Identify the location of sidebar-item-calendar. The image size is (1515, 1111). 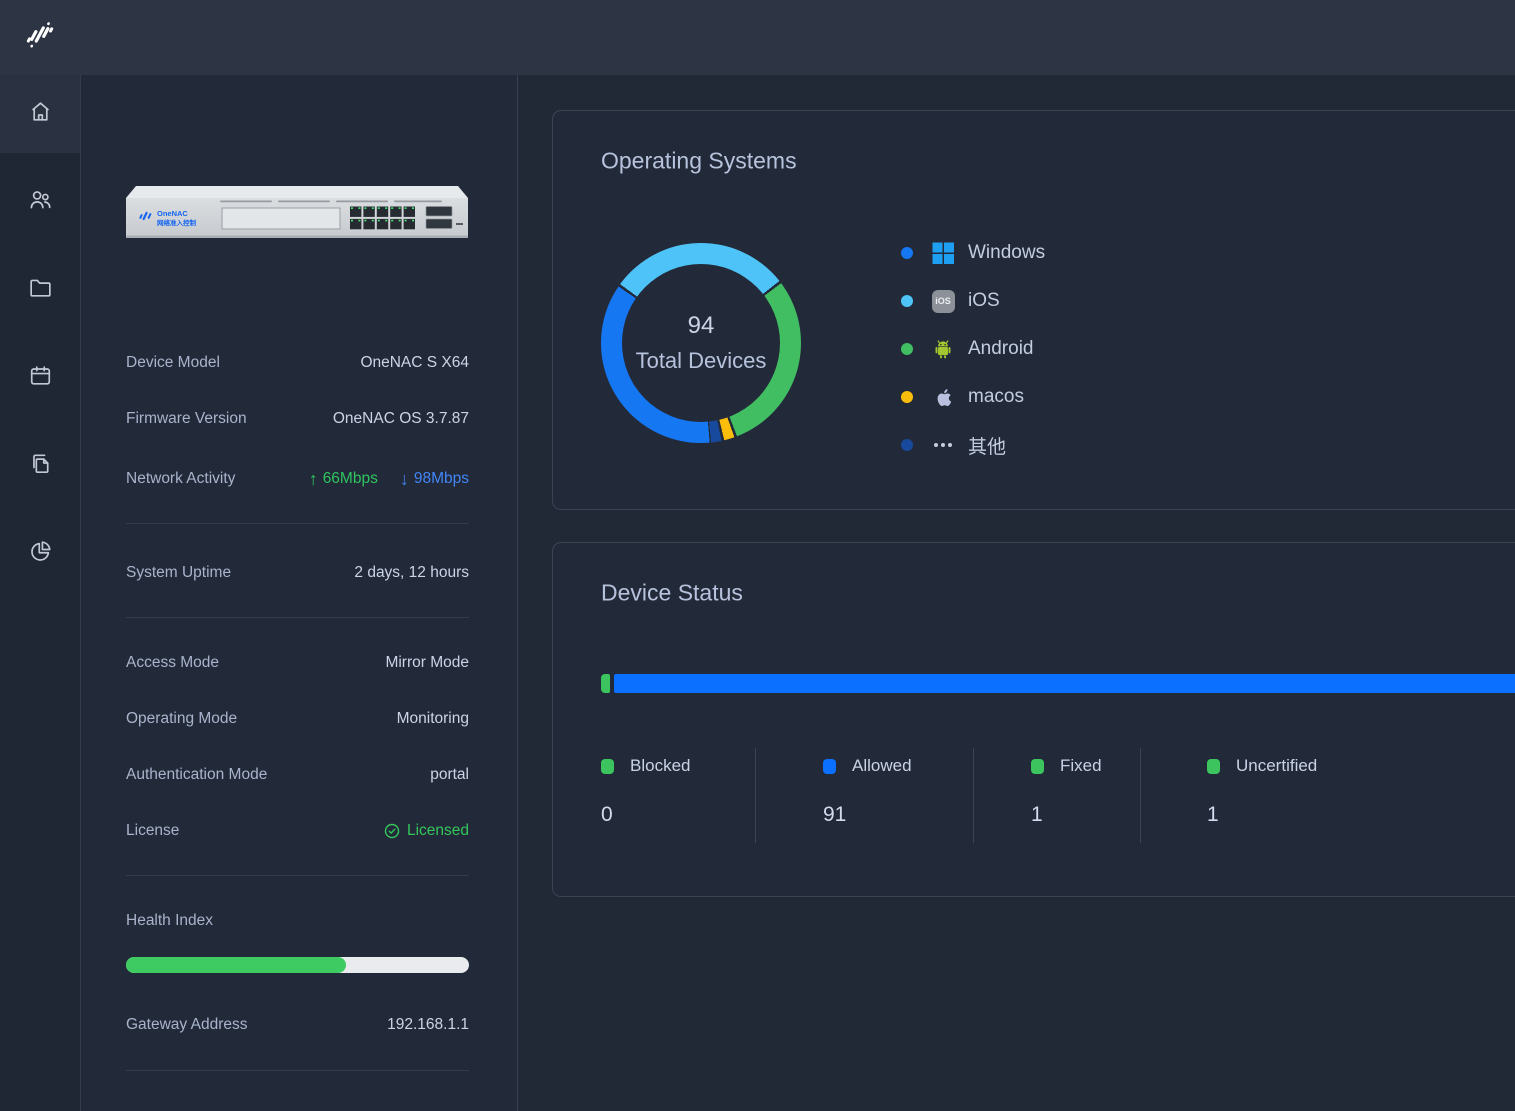
(40, 378).